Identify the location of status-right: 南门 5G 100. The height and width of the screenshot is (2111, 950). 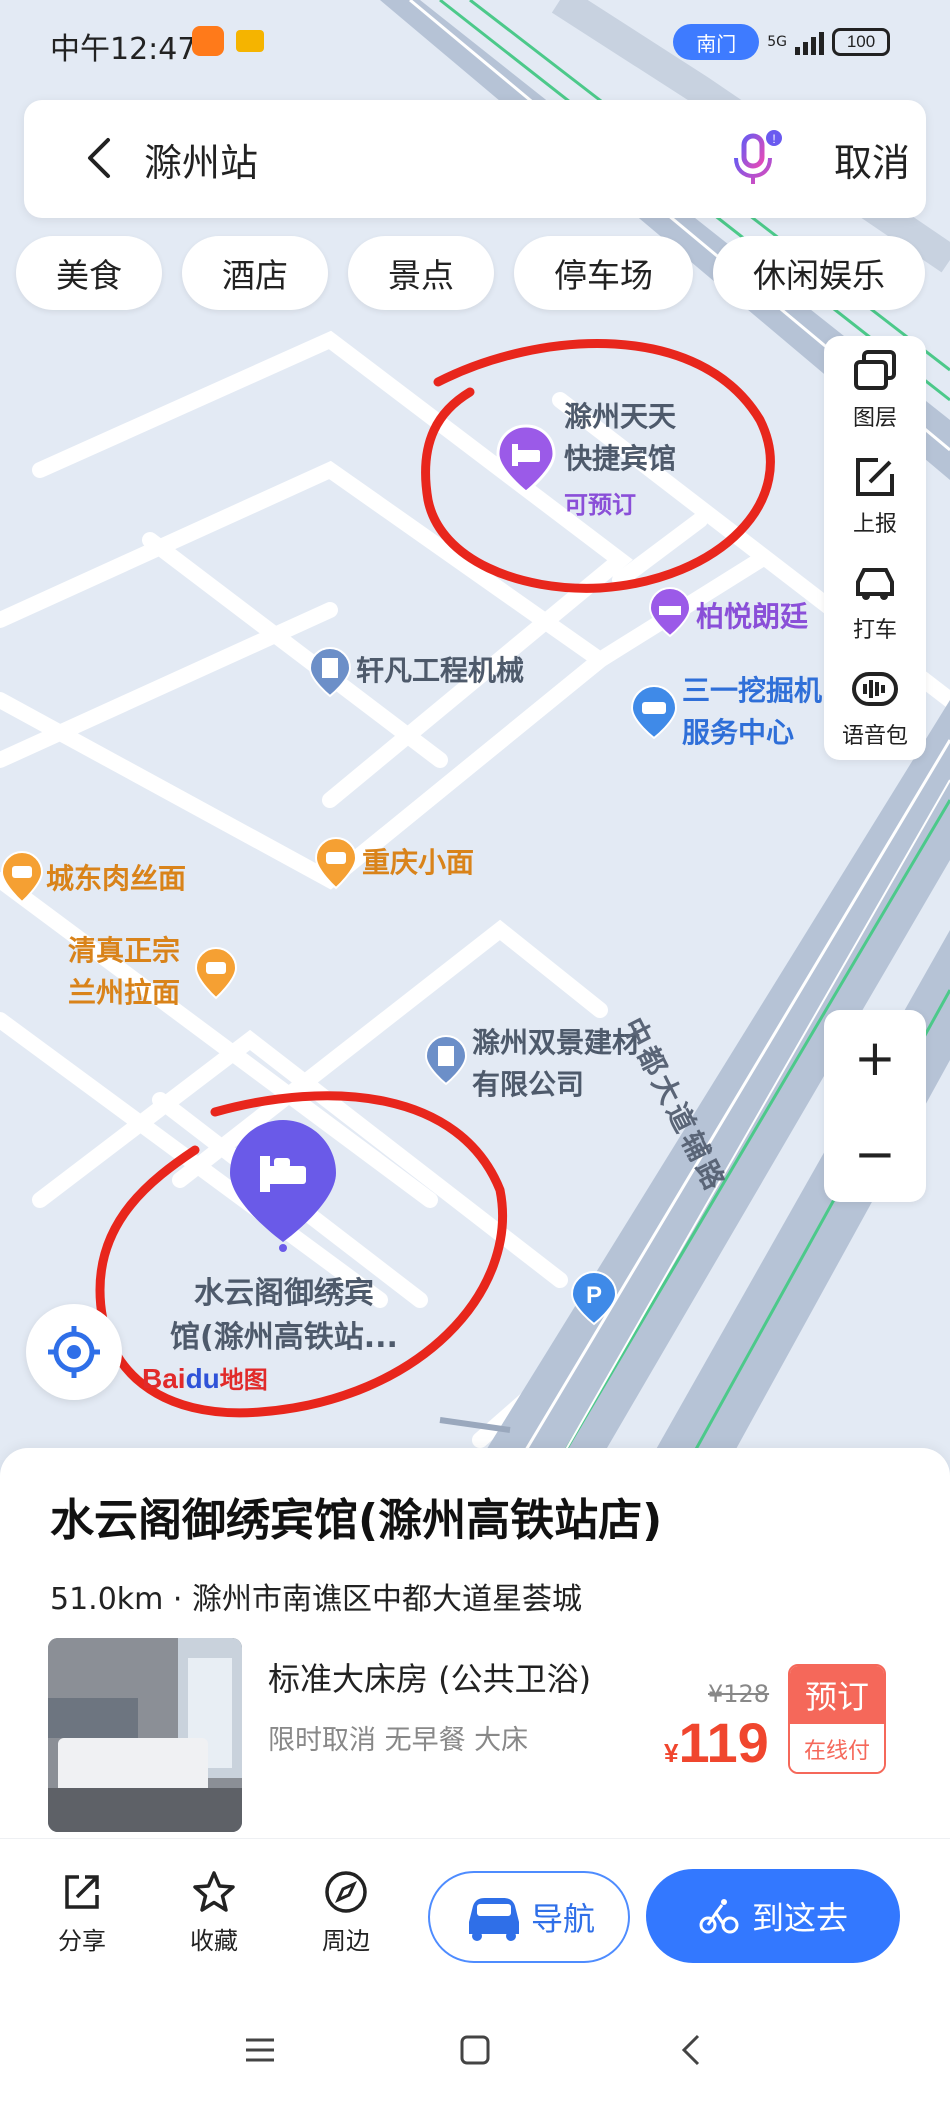
(781, 42).